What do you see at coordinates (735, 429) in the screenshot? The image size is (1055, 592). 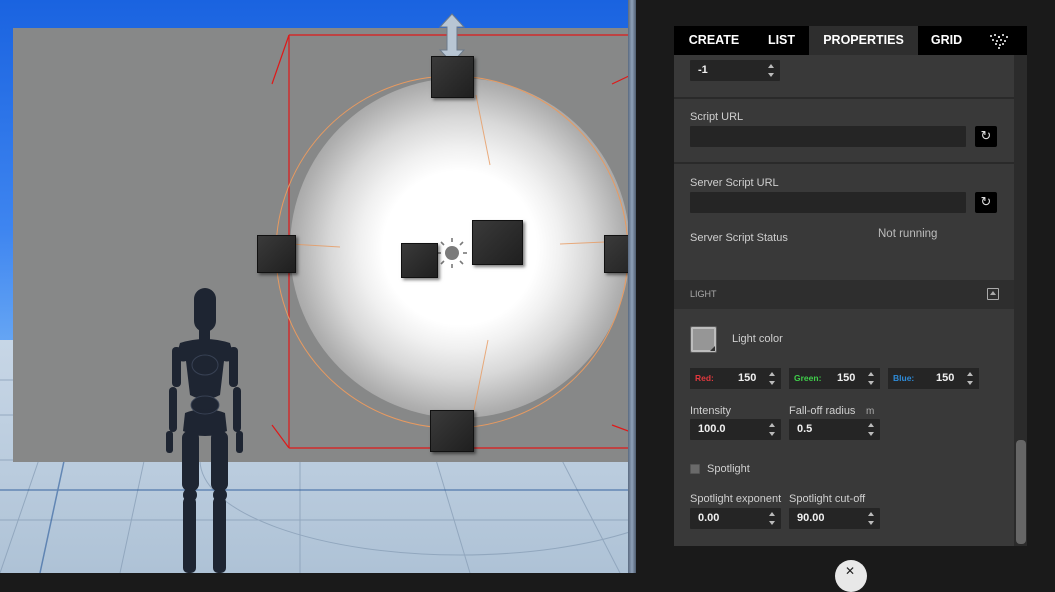 I see `intensity-input: 100.0` at bounding box center [735, 429].